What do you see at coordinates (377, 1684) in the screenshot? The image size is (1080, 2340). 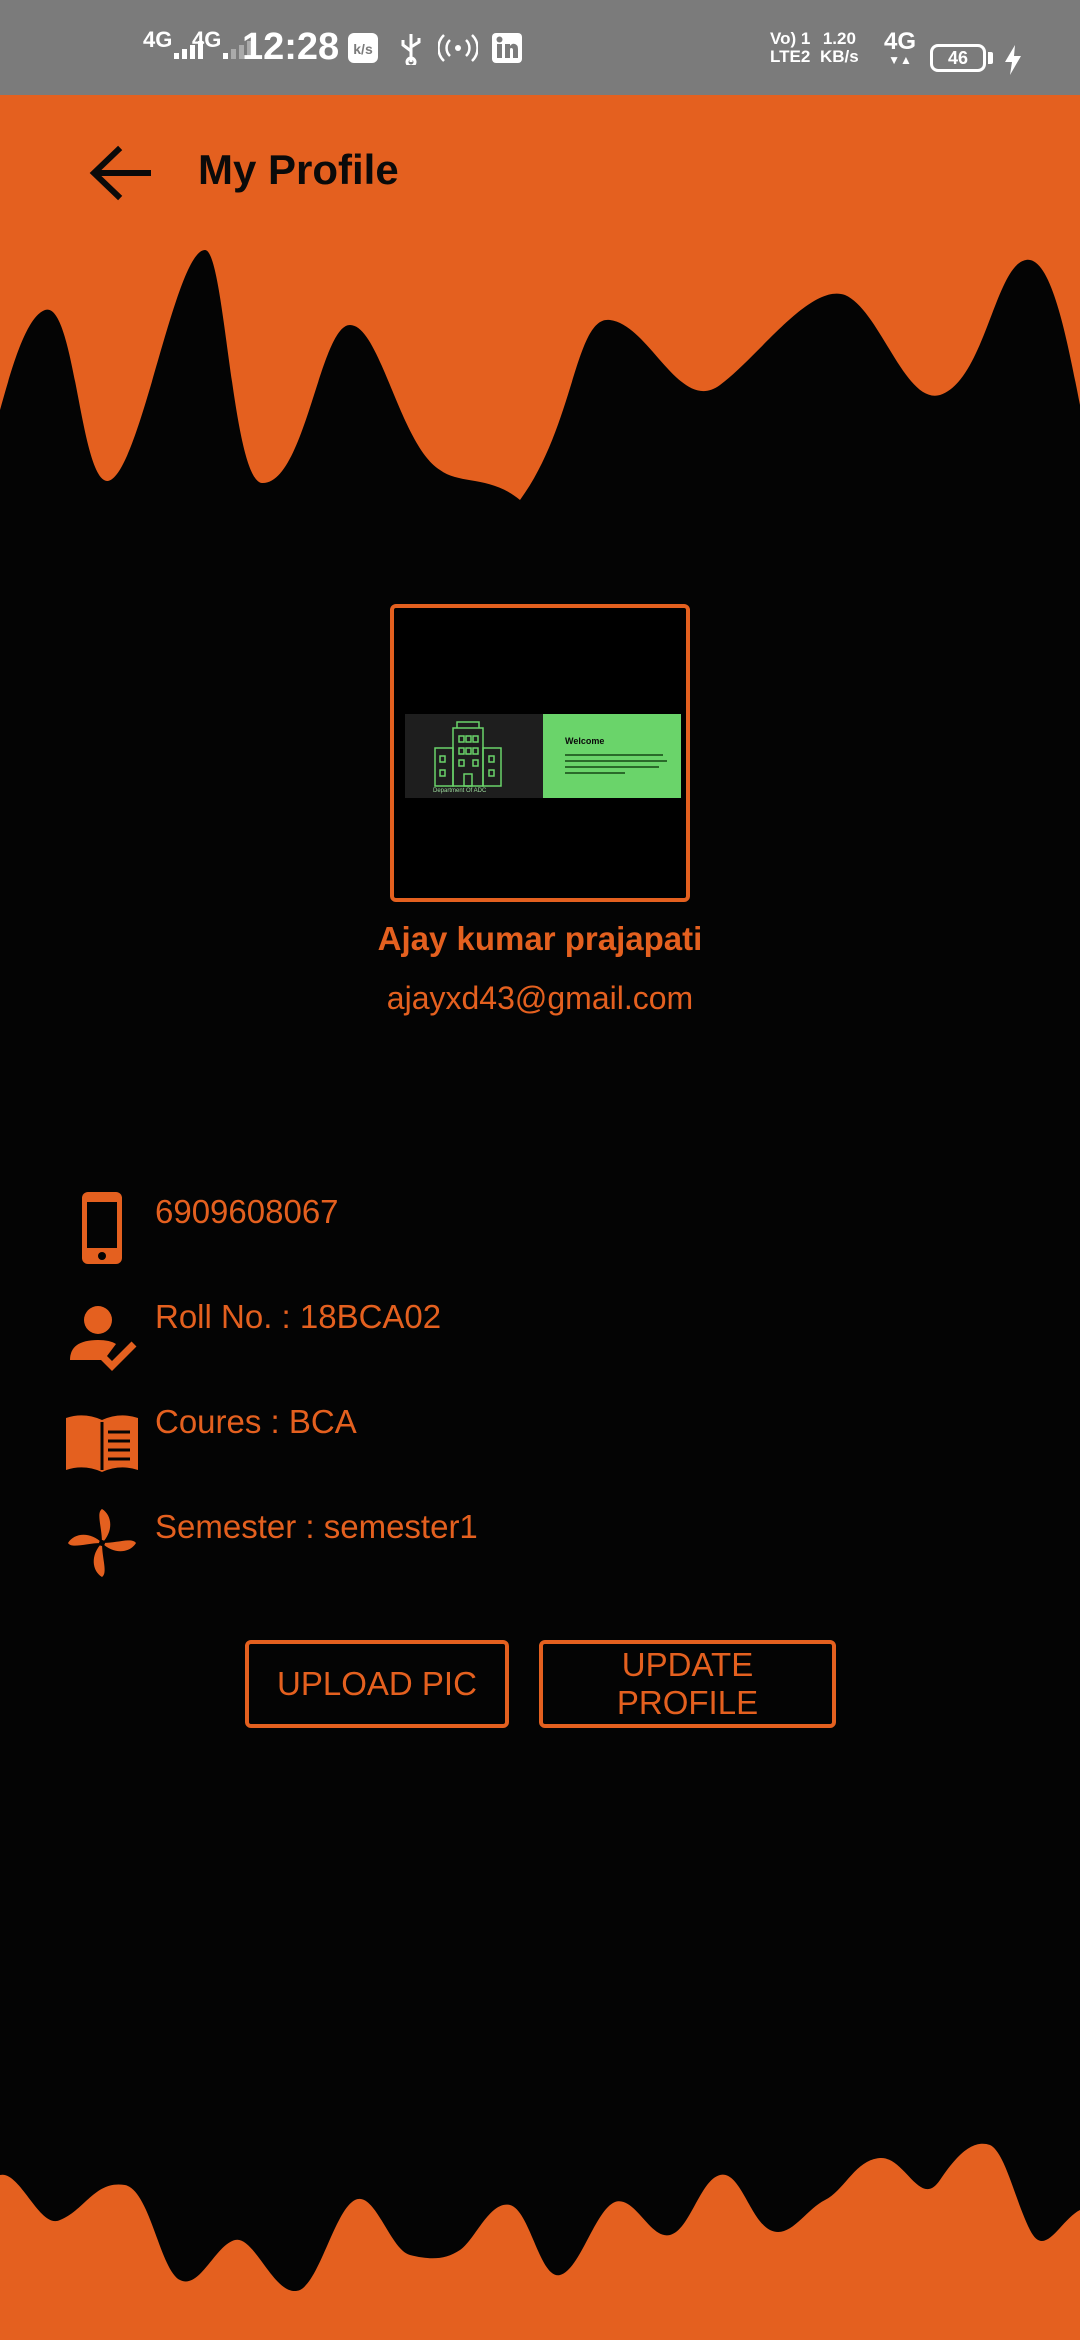 I see `upload-pic-button: UPLOAD PIC` at bounding box center [377, 1684].